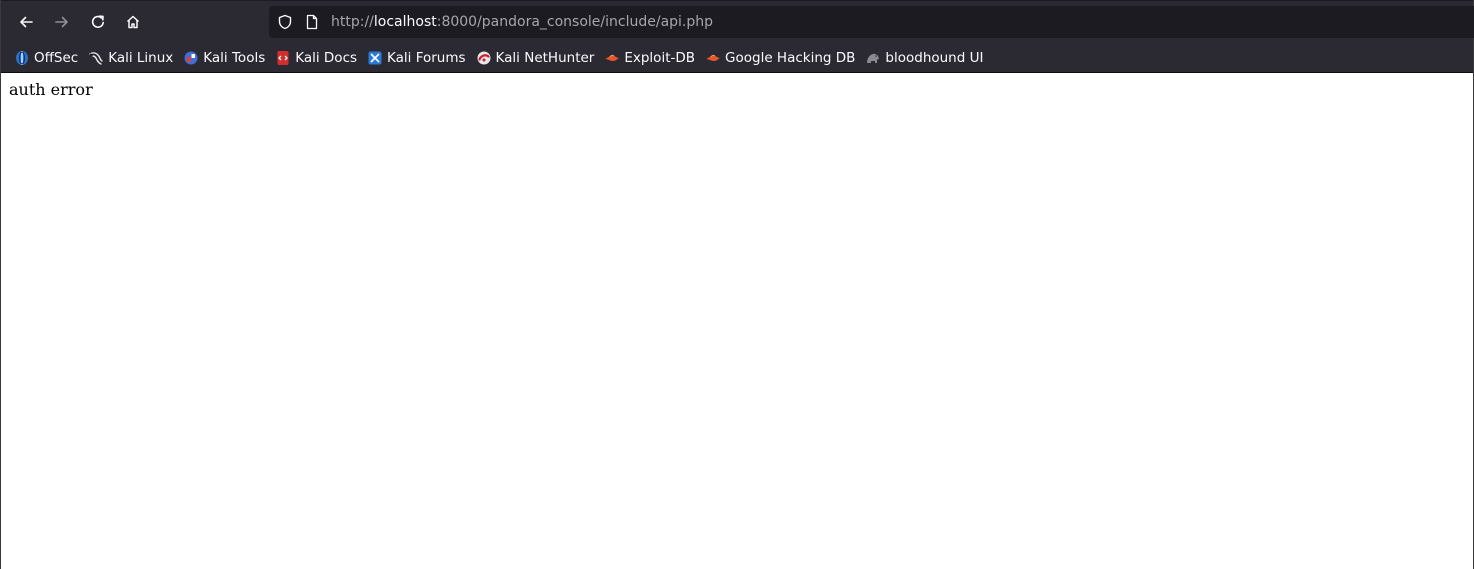 This screenshot has height=569, width=1474. I want to click on kali-dragon-icon, so click(96, 58).